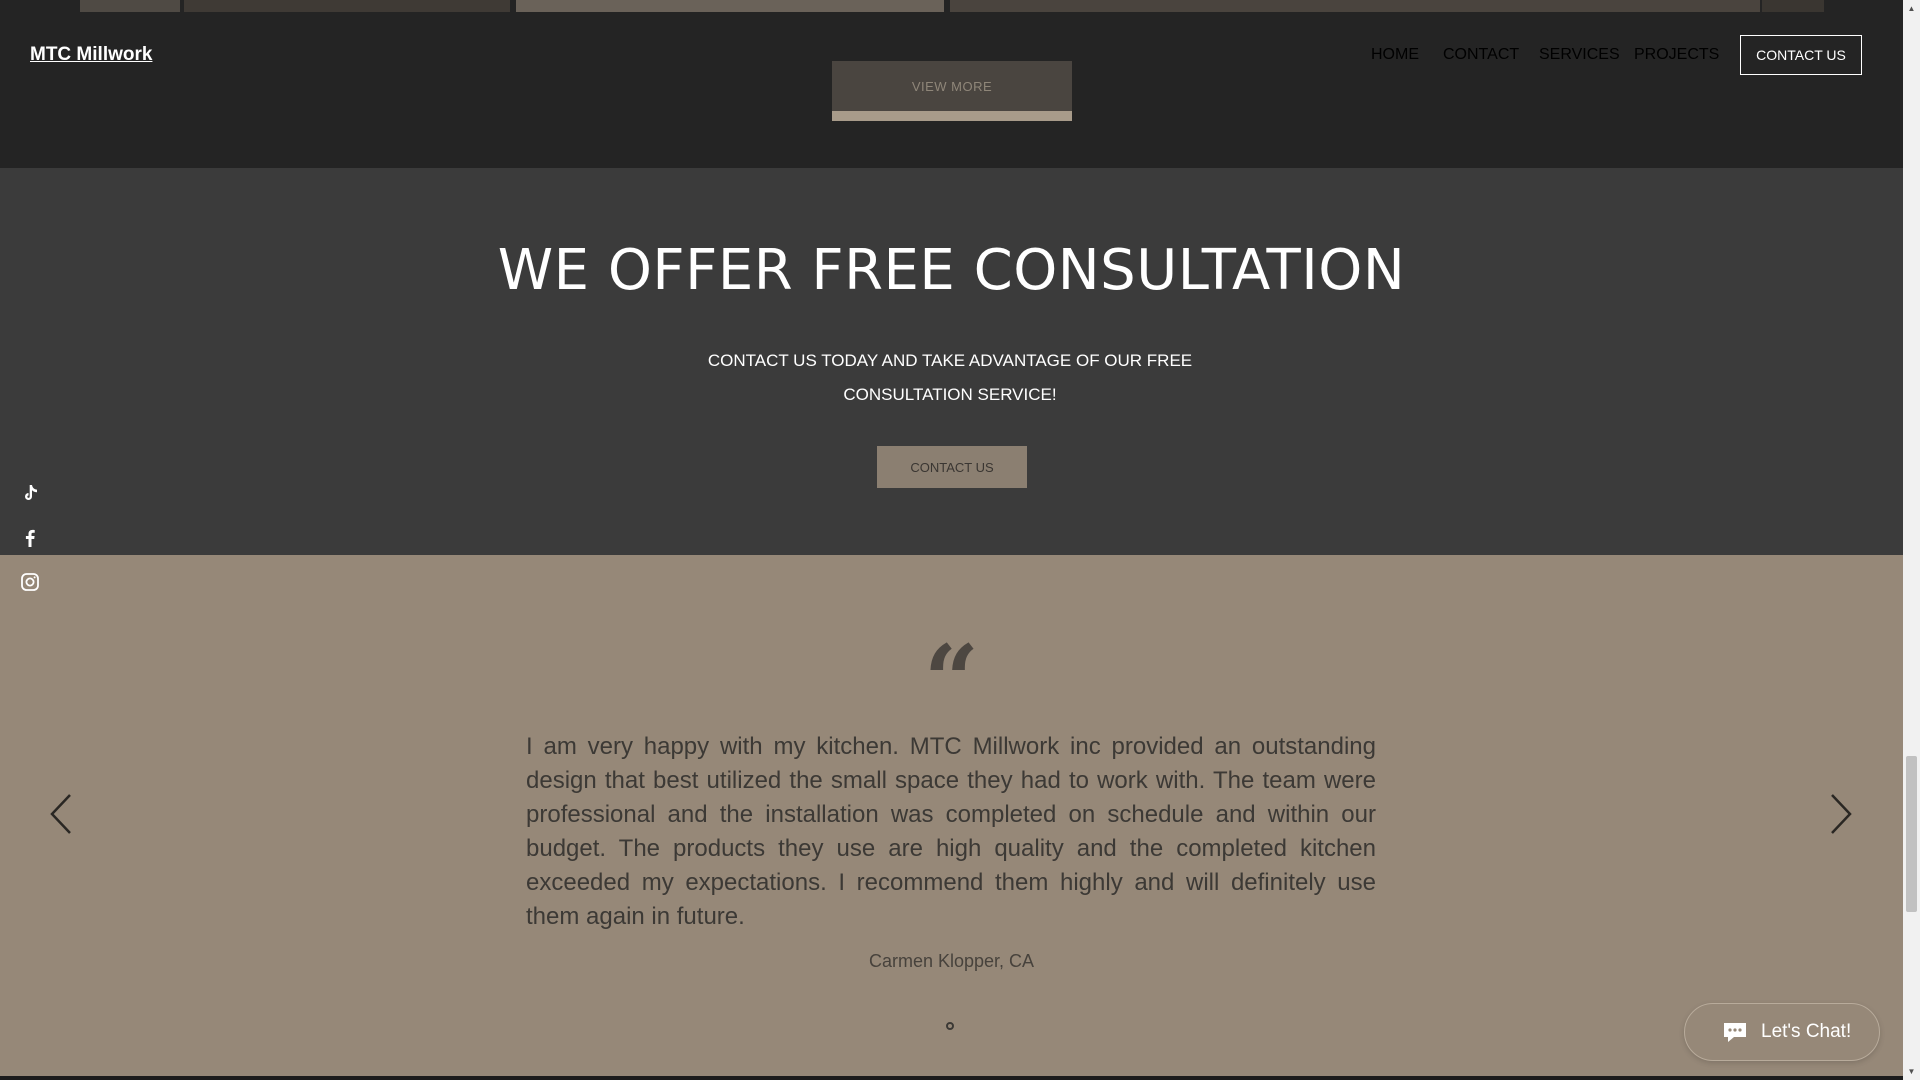 The image size is (1920, 1080). What do you see at coordinates (1481, 55) in the screenshot?
I see `nav-item-contact: CONTACT` at bounding box center [1481, 55].